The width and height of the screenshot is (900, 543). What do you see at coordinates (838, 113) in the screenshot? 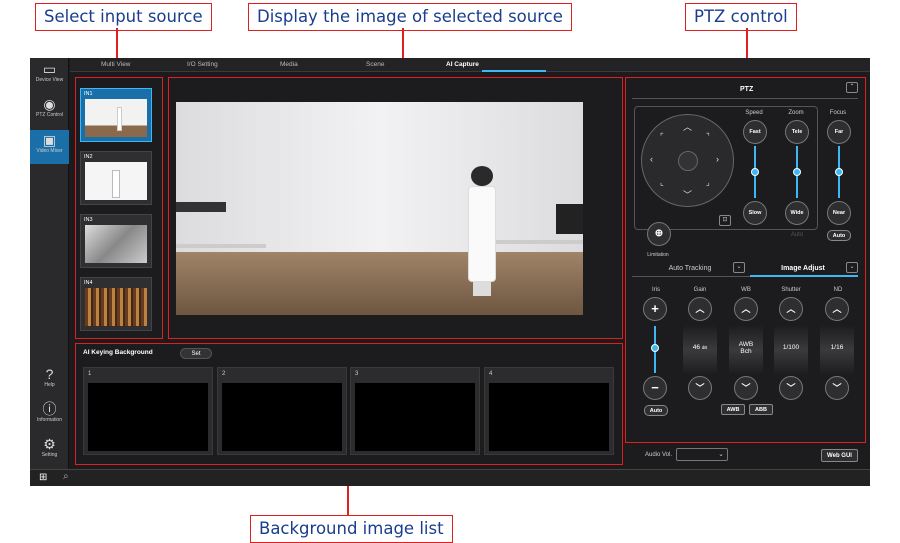
I see `focus-label: Focus` at bounding box center [838, 113].